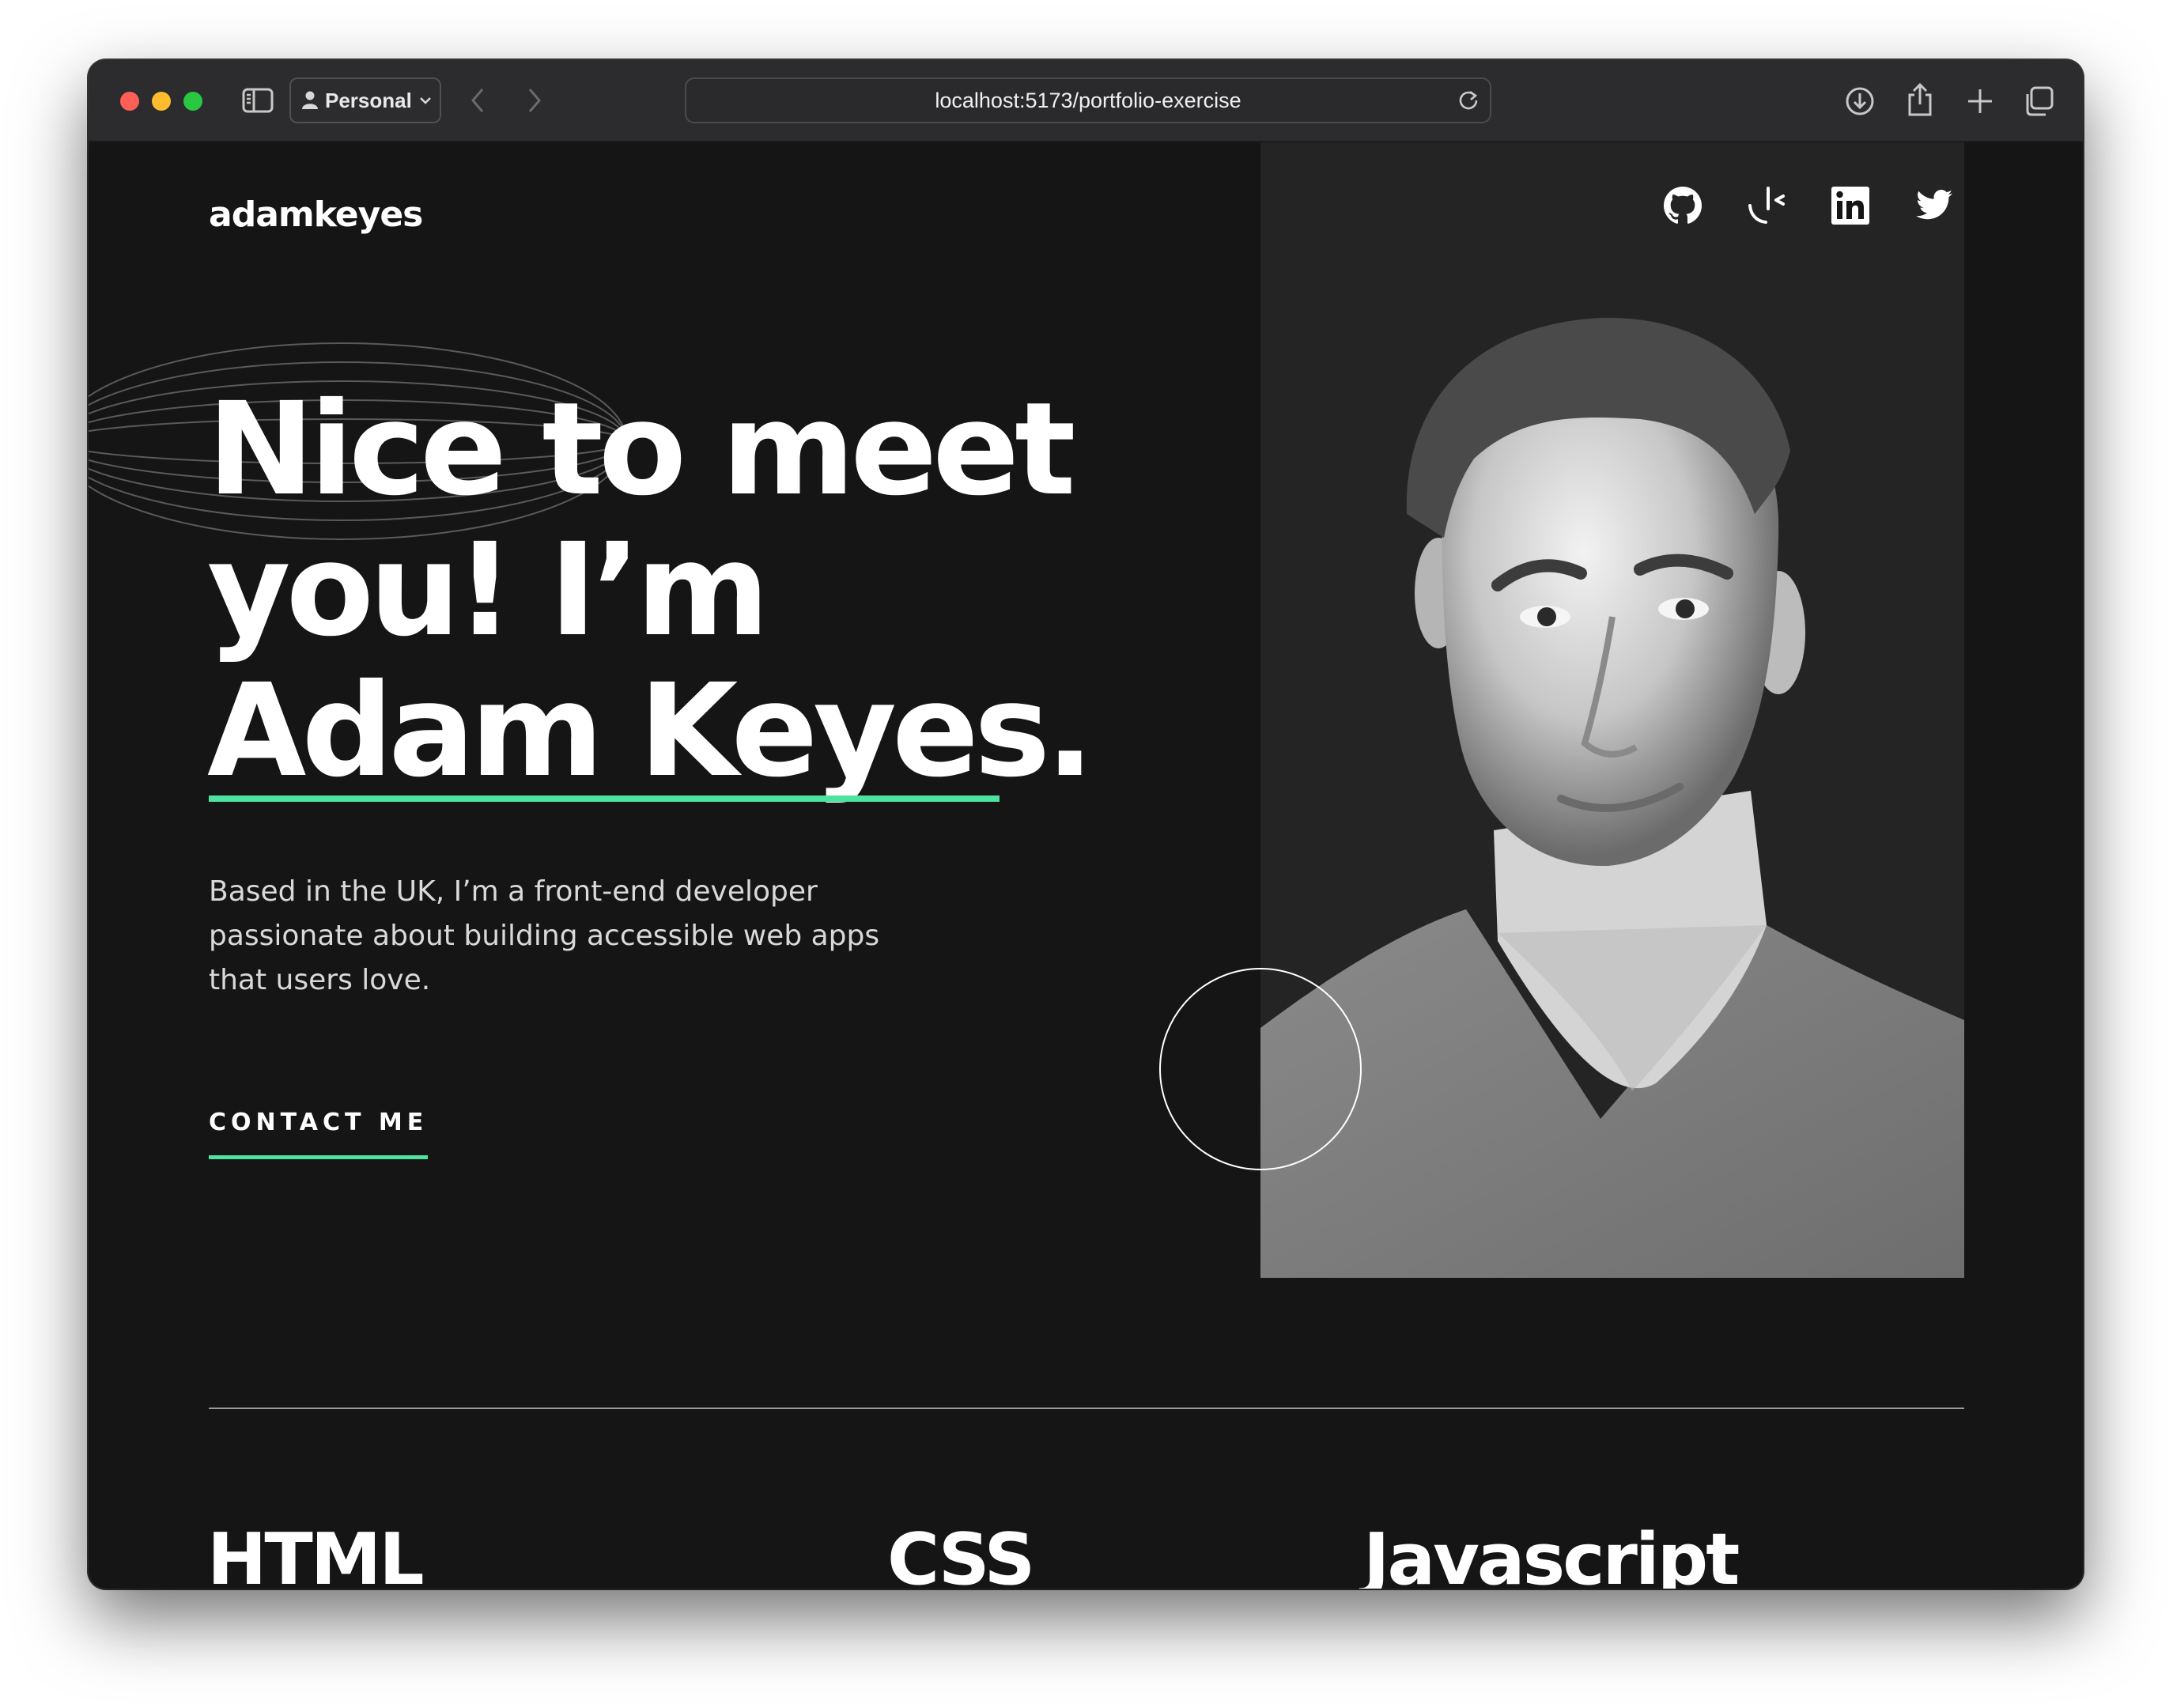 Image resolution: width=2173 pixels, height=1708 pixels. What do you see at coordinates (1551, 1554) in the screenshot?
I see `skill-title-javascript: Javascript` at bounding box center [1551, 1554].